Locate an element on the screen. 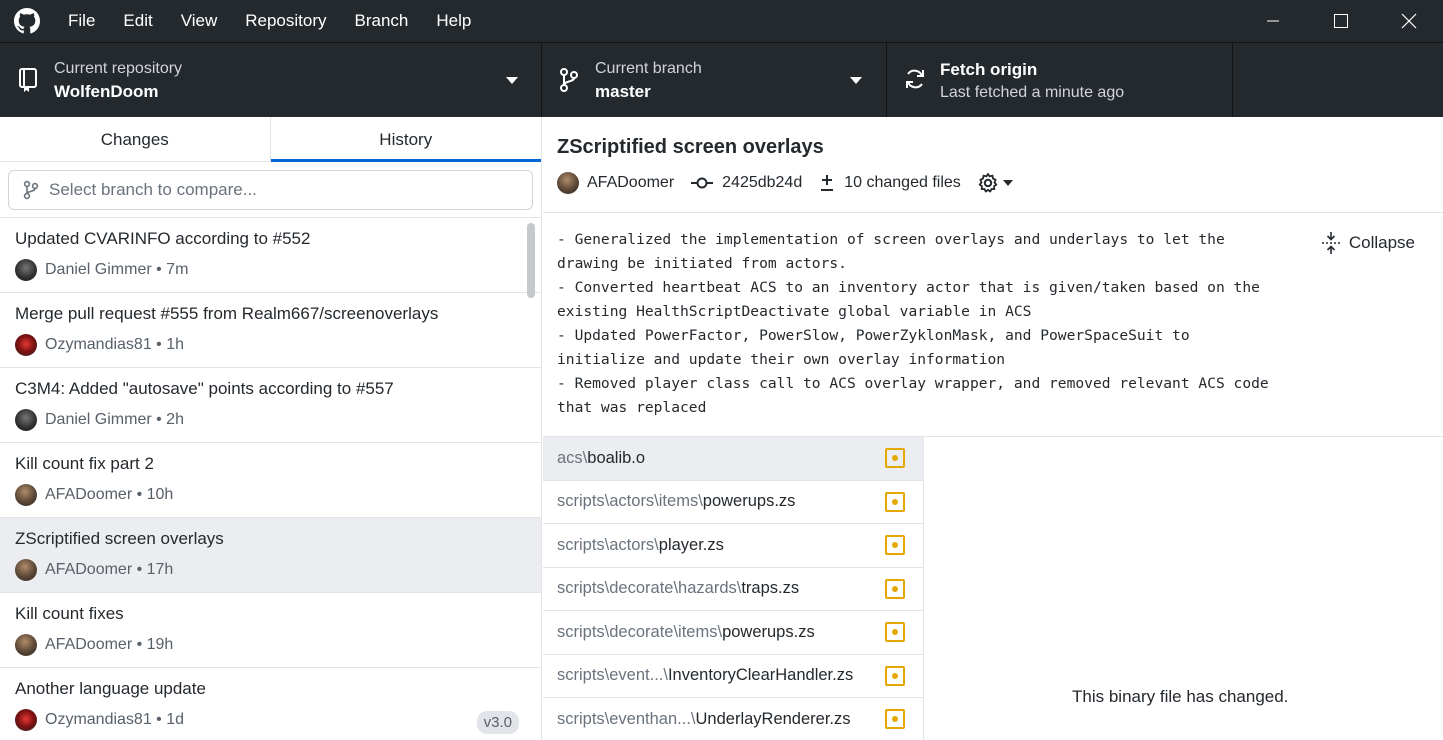 The image size is (1443, 740). commit-author: AFADoomer is located at coordinates (631, 182).